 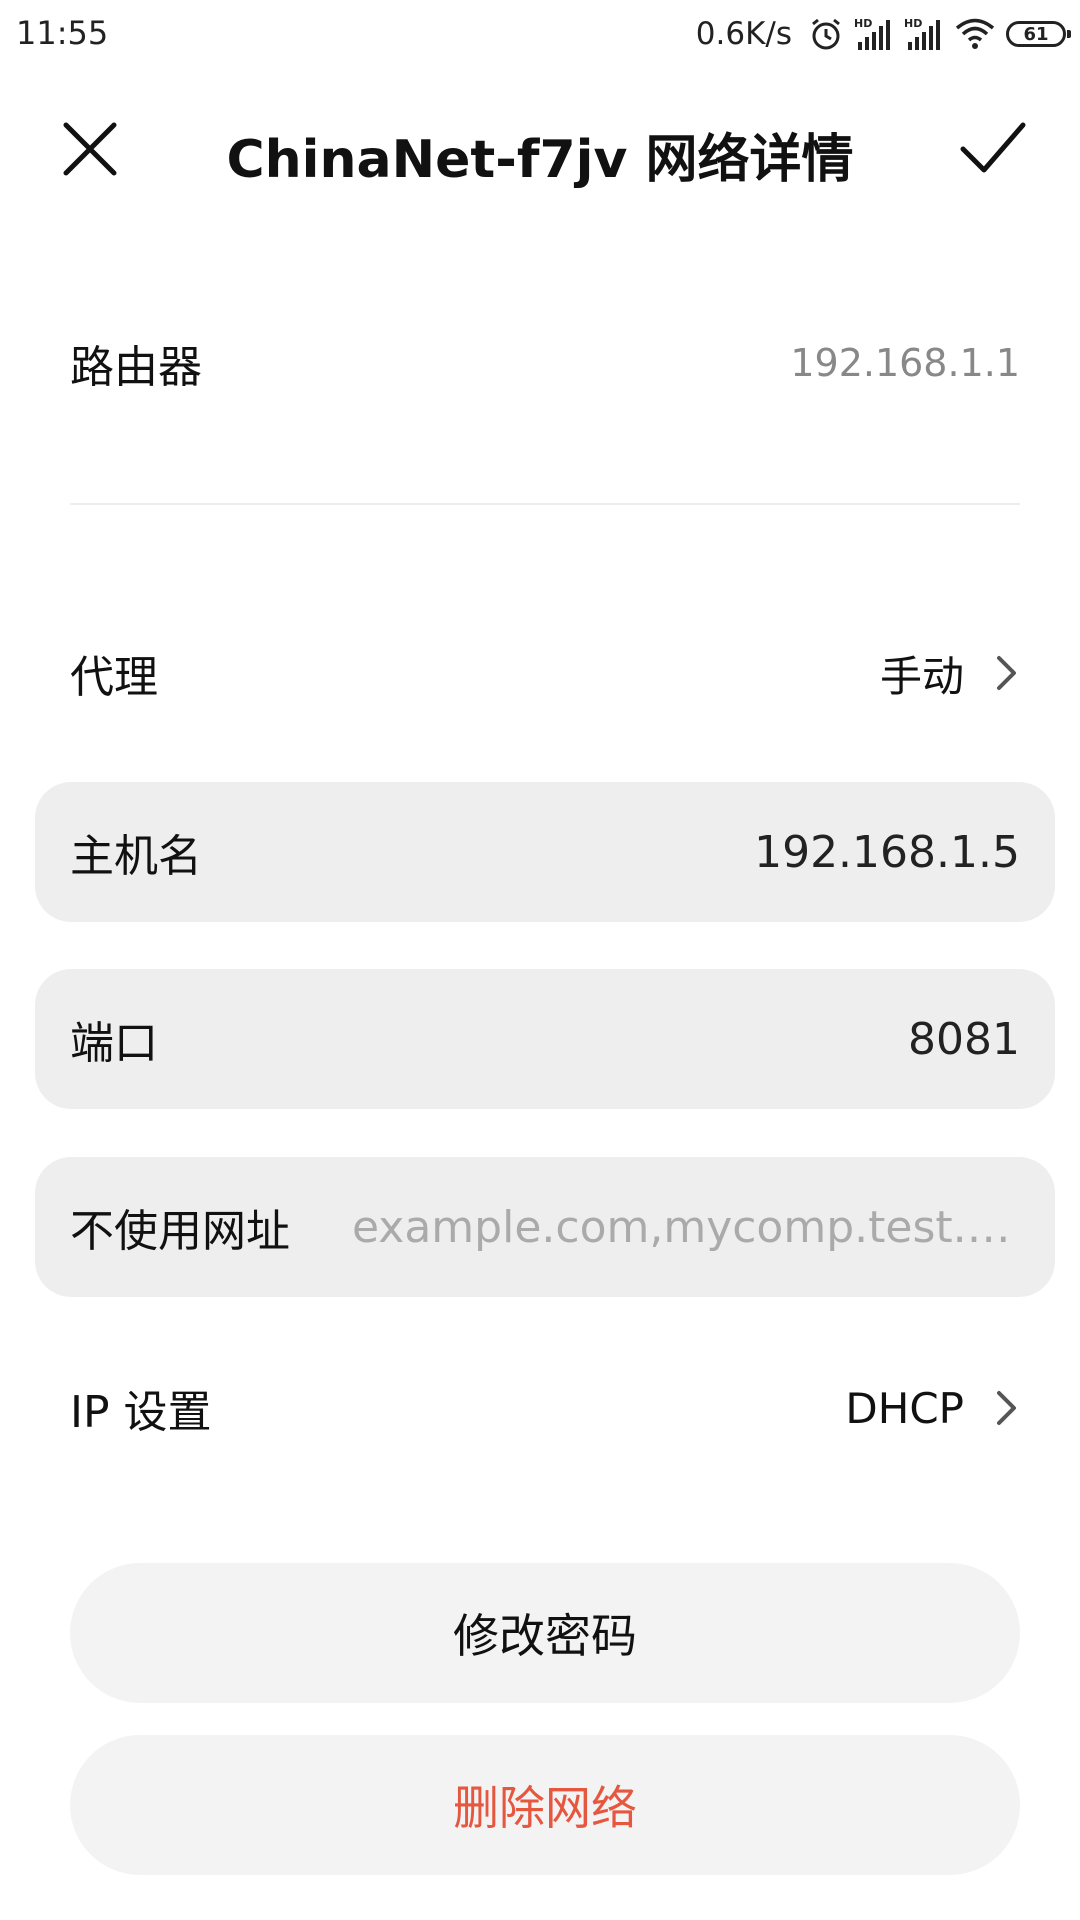 I want to click on network-speed: 0.6K/s, so click(x=743, y=34).